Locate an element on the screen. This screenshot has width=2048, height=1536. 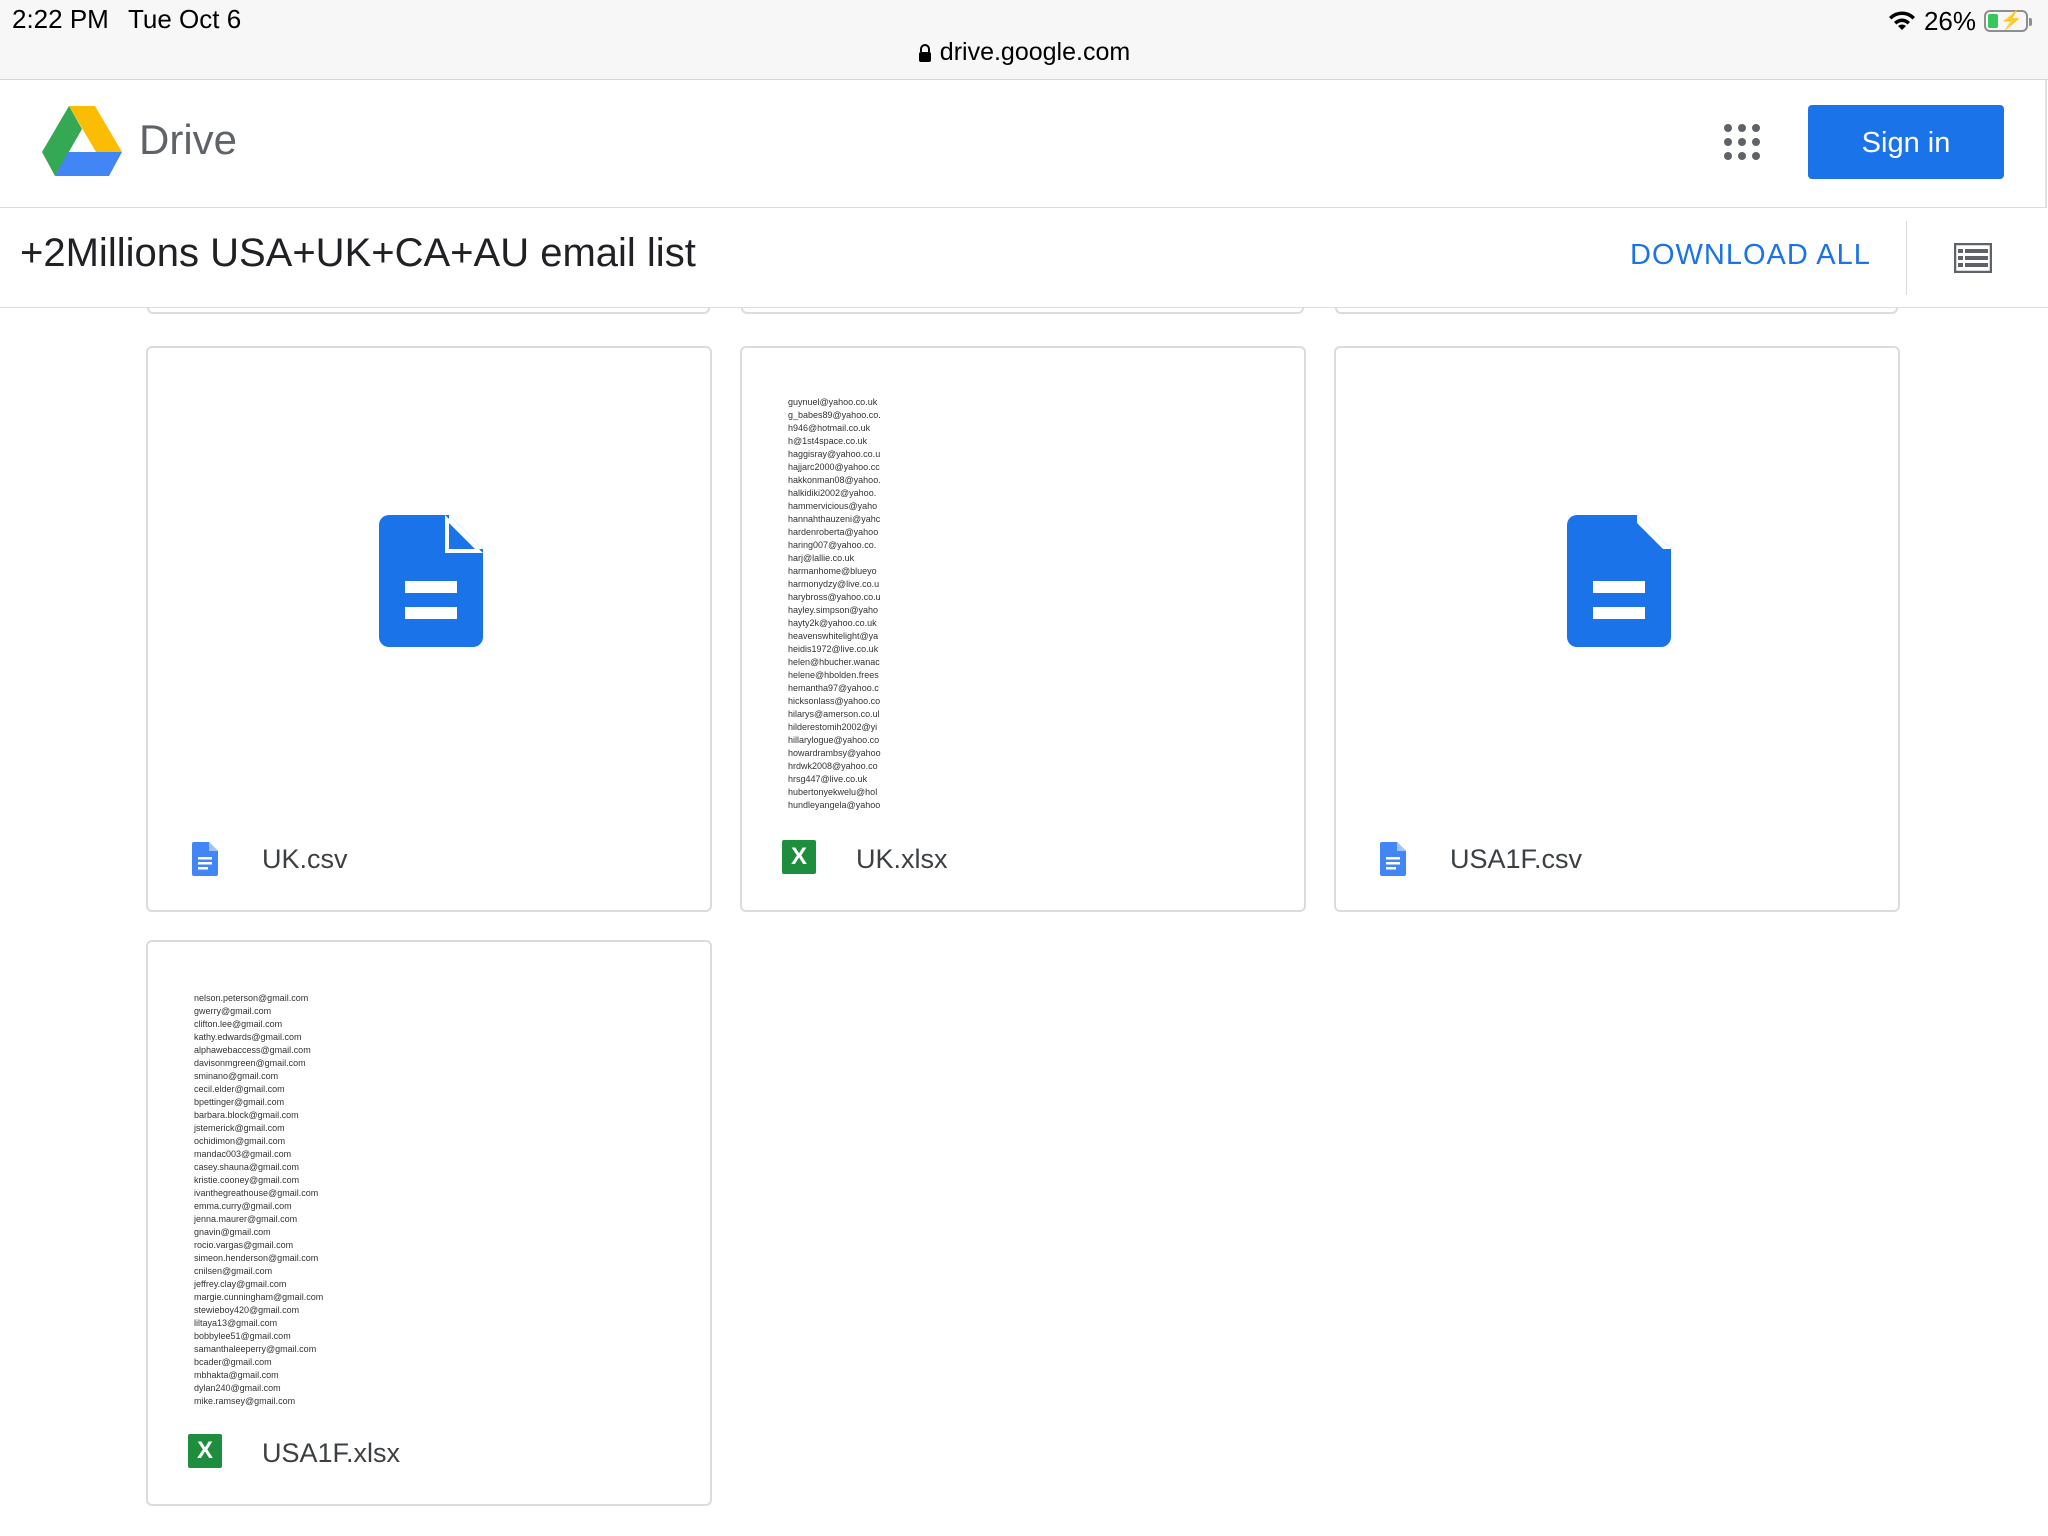
preview-line: simeon.henderson@gmail.com is located at coordinates (256, 1258).